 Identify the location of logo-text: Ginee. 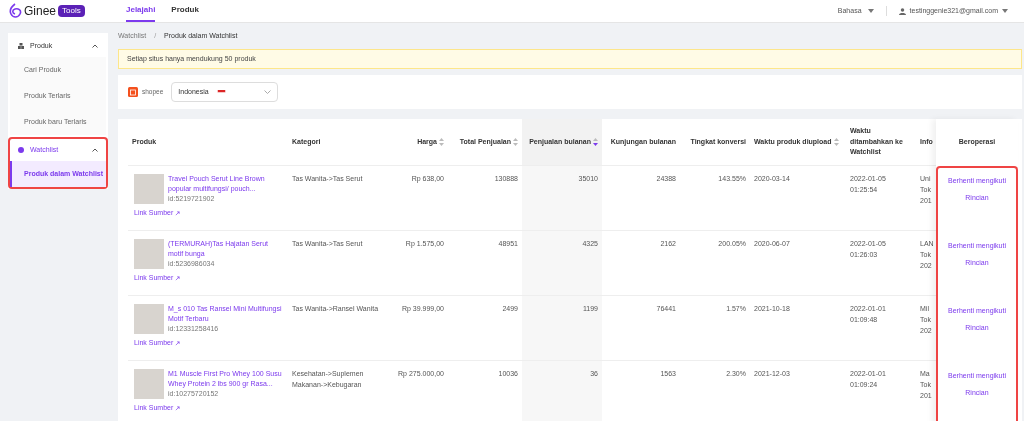
(40, 11).